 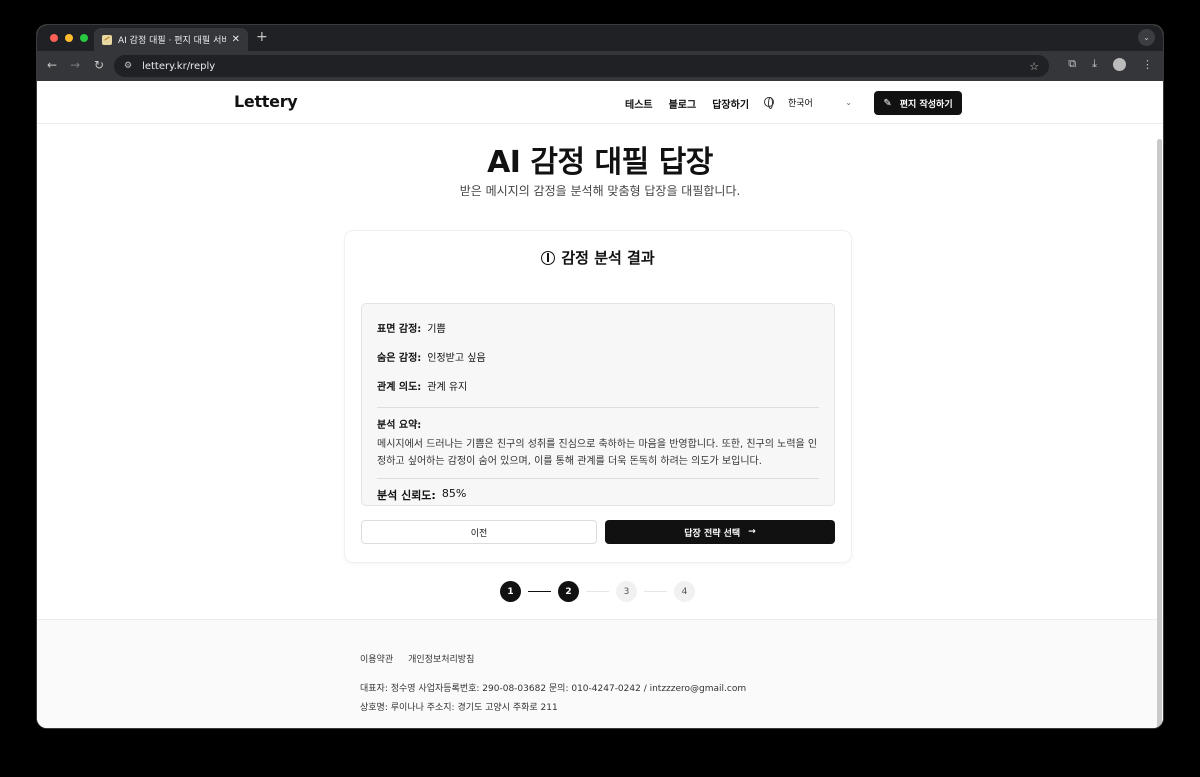 What do you see at coordinates (600, 102) in the screenshot?
I see `site-header: Lettery 테스트 블로그 답장하기 한국어 ⌄ ✎ 편지 작성하기` at bounding box center [600, 102].